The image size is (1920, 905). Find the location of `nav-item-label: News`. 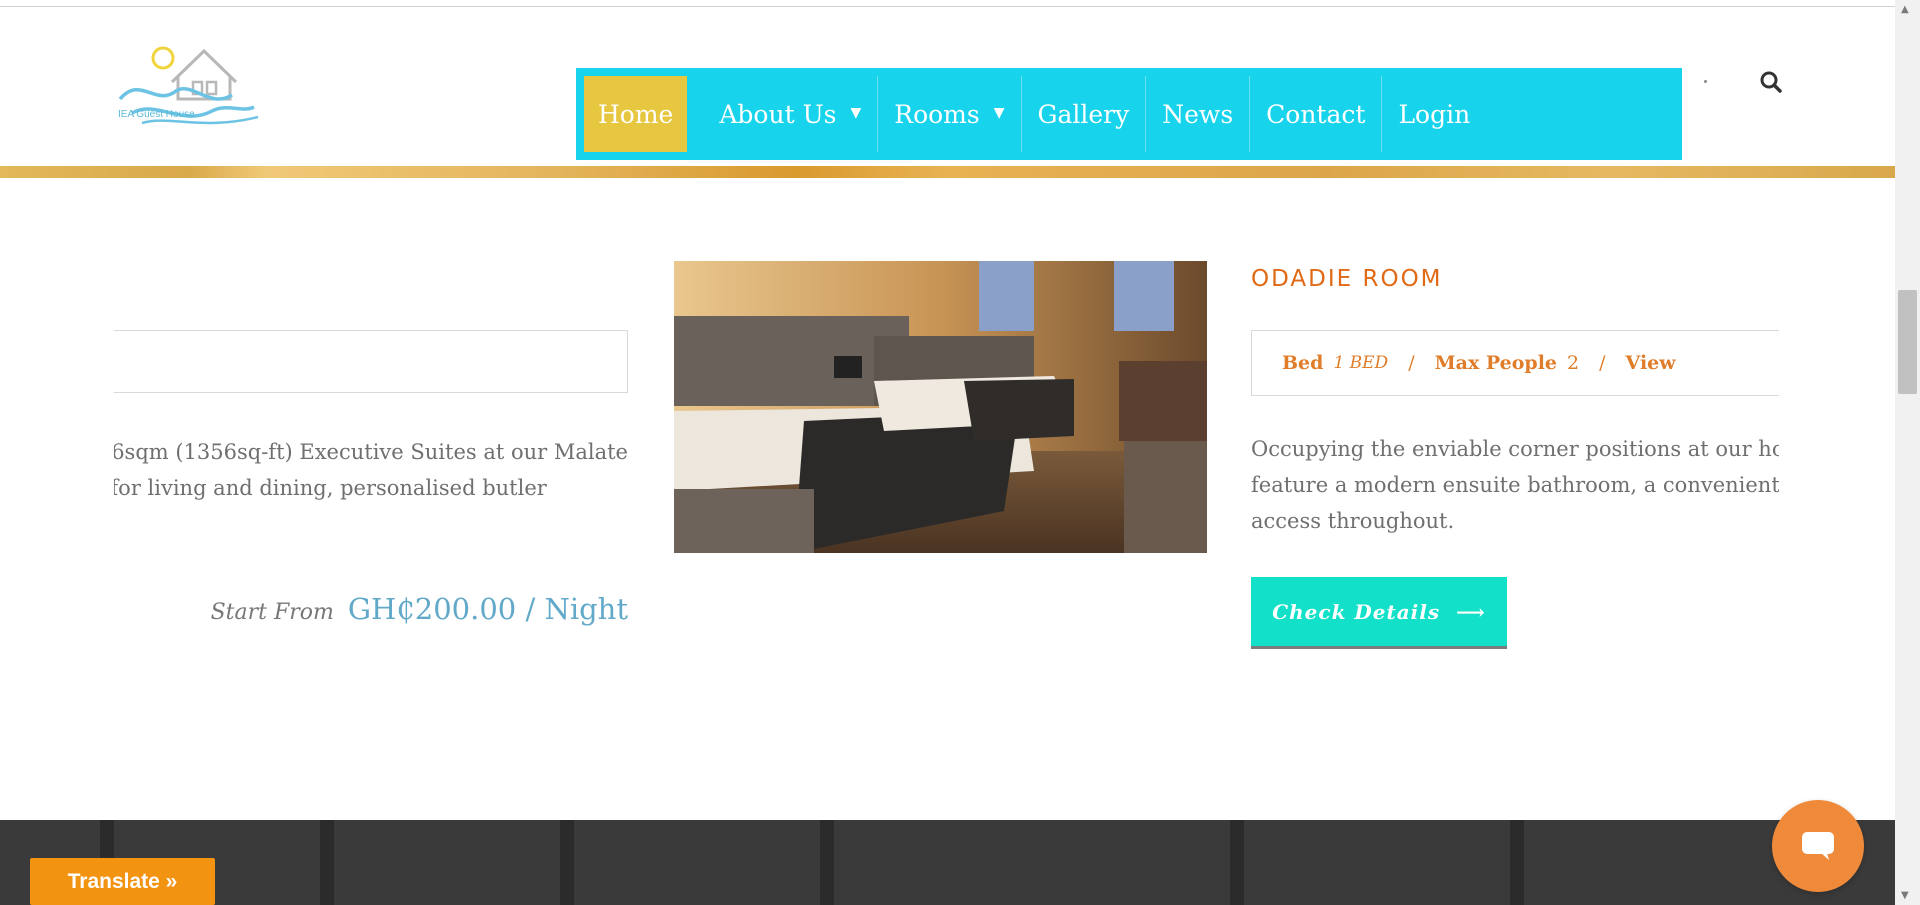

nav-item-label: News is located at coordinates (1198, 114).